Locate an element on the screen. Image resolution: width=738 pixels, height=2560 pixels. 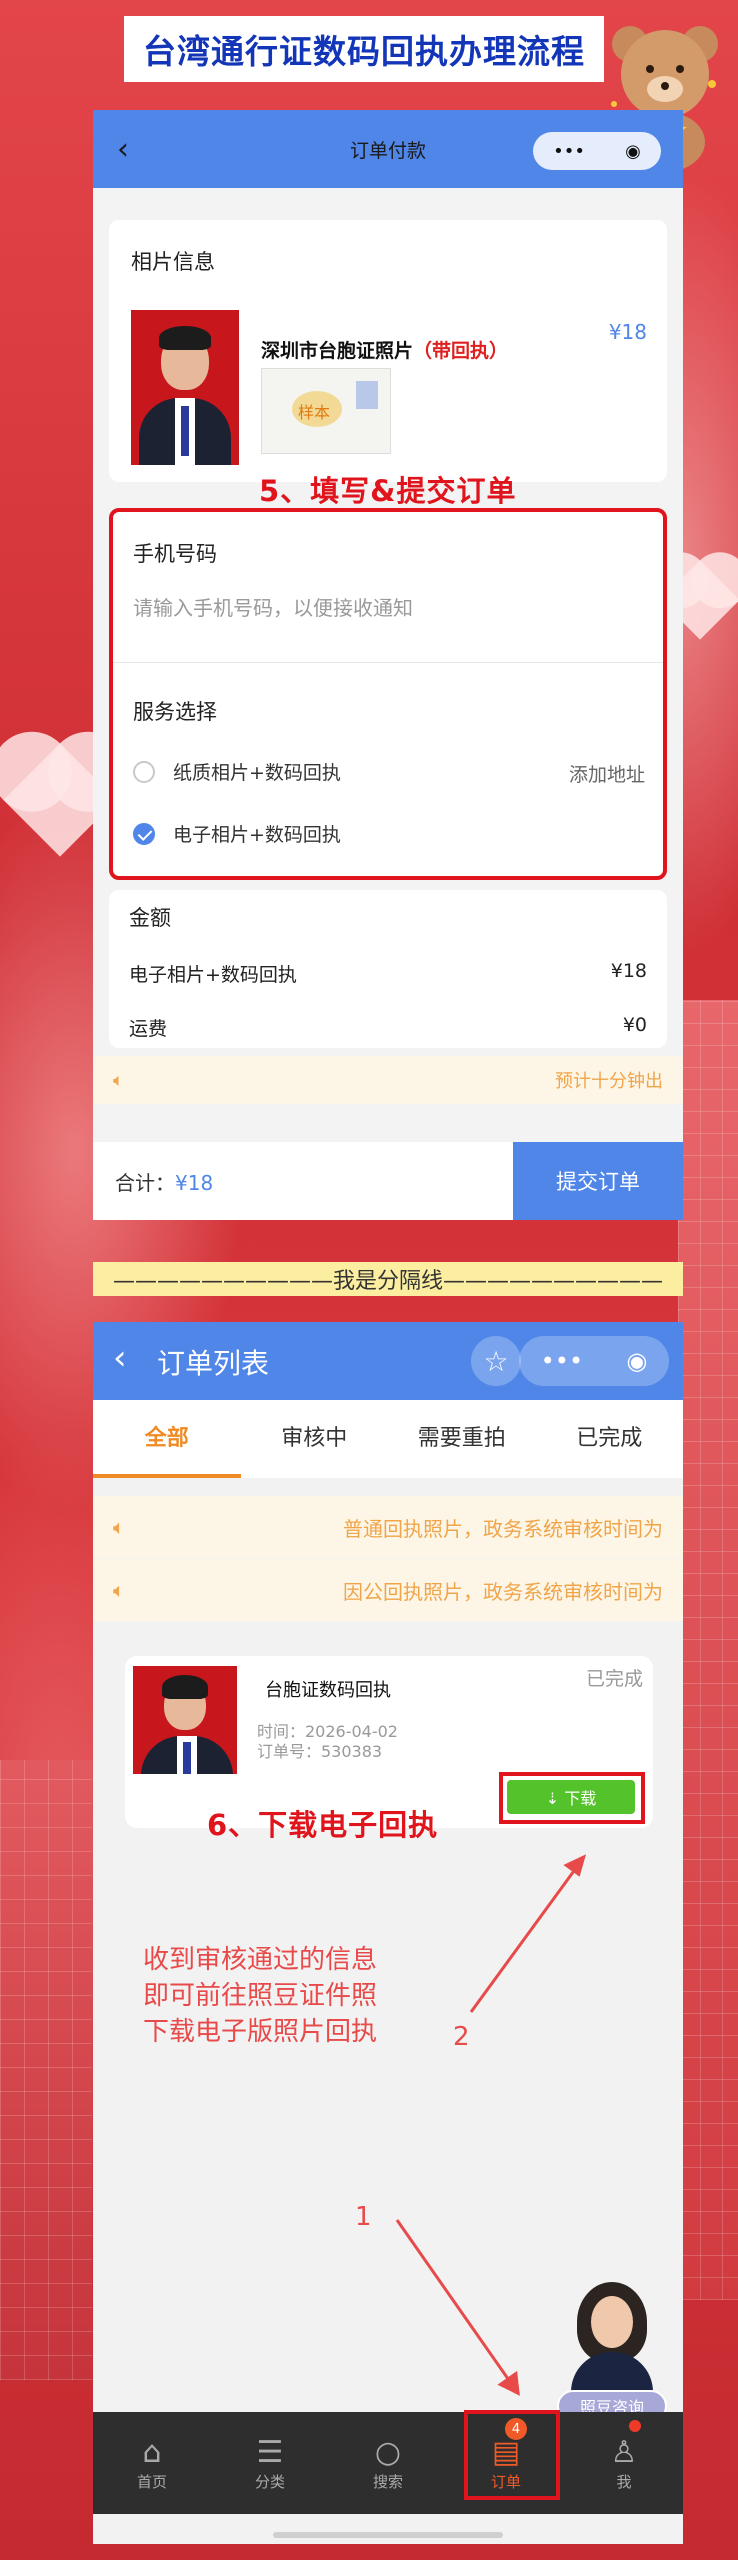
total: 合计：¥18 is located at coordinates (164, 1182).